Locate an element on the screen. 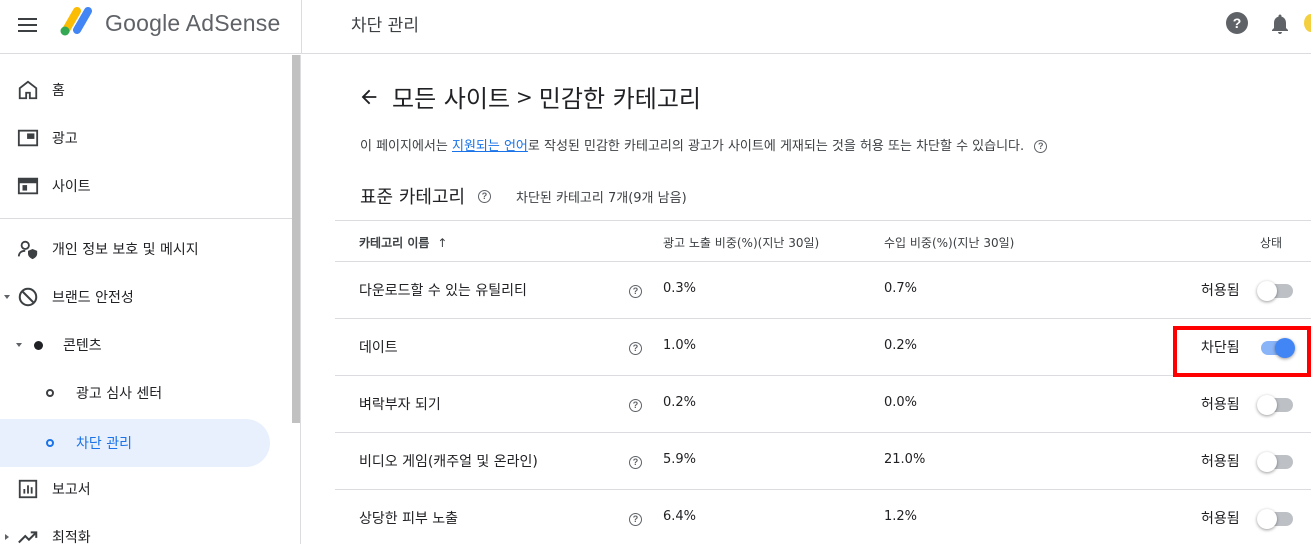 This screenshot has height=544, width=1311. sidebar-item-label: 콘텐츠 is located at coordinates (82, 346).